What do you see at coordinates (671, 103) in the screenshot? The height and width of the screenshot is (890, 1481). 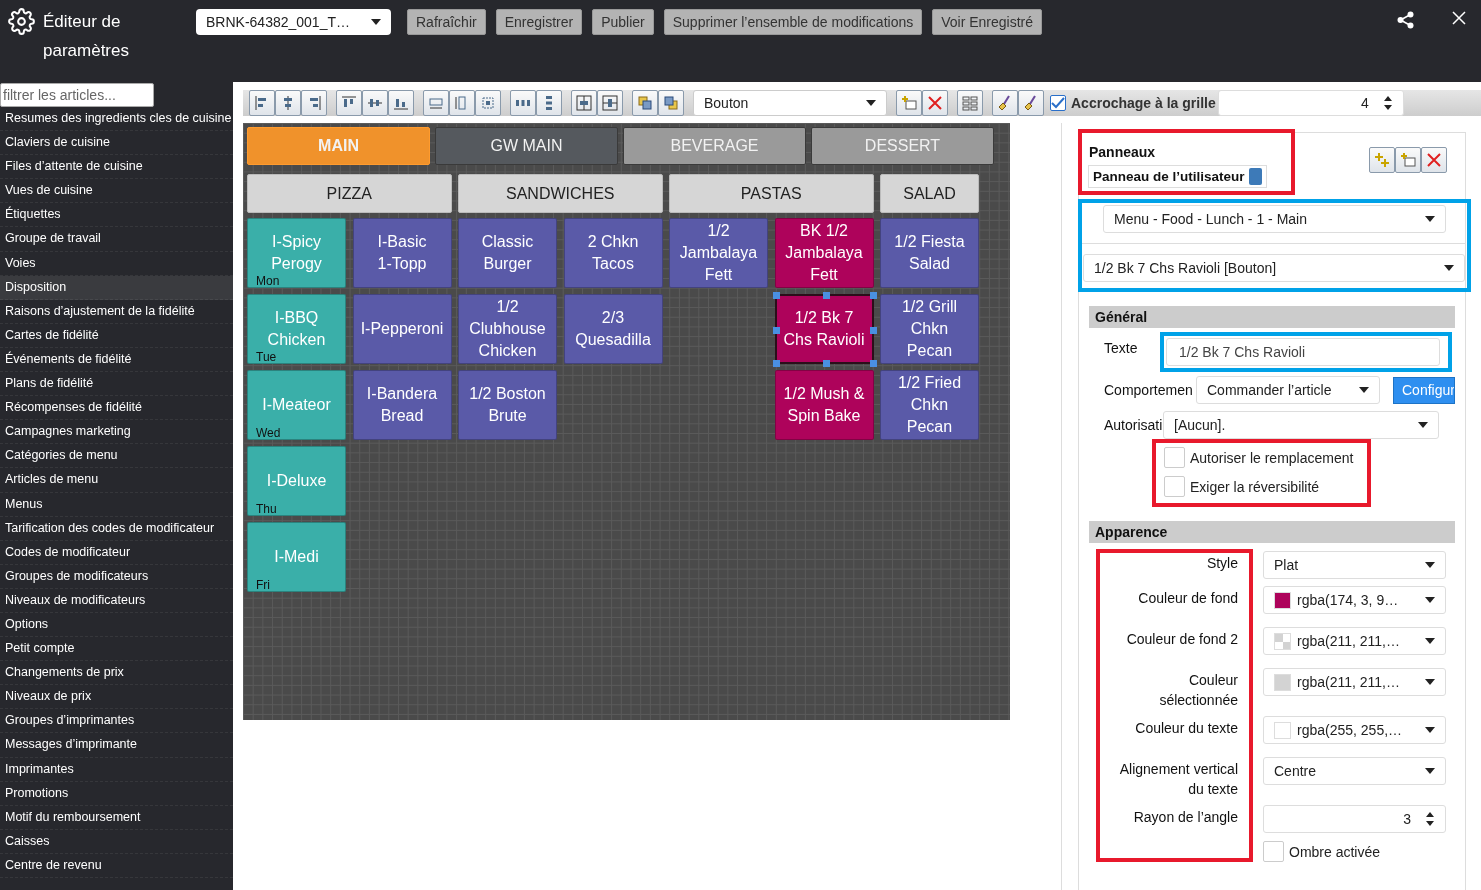 I see `send-backward-button` at bounding box center [671, 103].